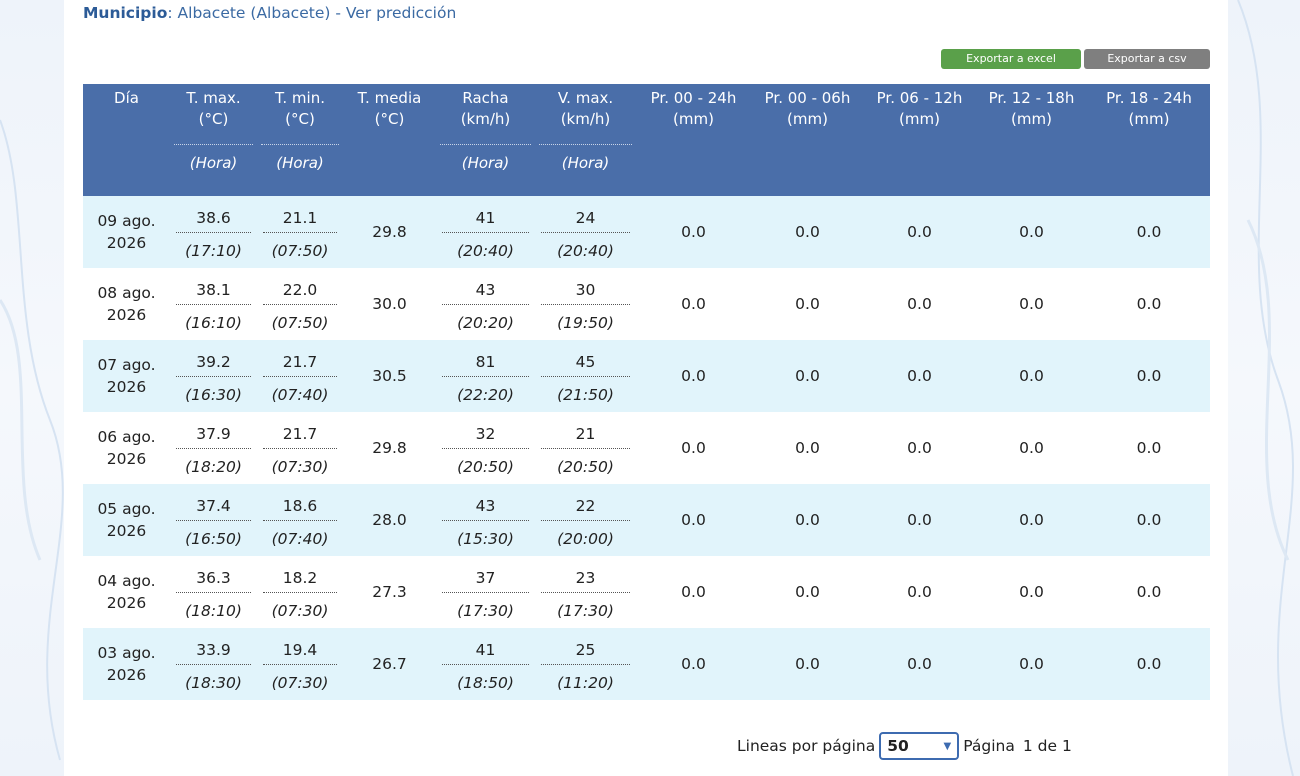  I want to click on municipio-label: Municipio, so click(125, 13).